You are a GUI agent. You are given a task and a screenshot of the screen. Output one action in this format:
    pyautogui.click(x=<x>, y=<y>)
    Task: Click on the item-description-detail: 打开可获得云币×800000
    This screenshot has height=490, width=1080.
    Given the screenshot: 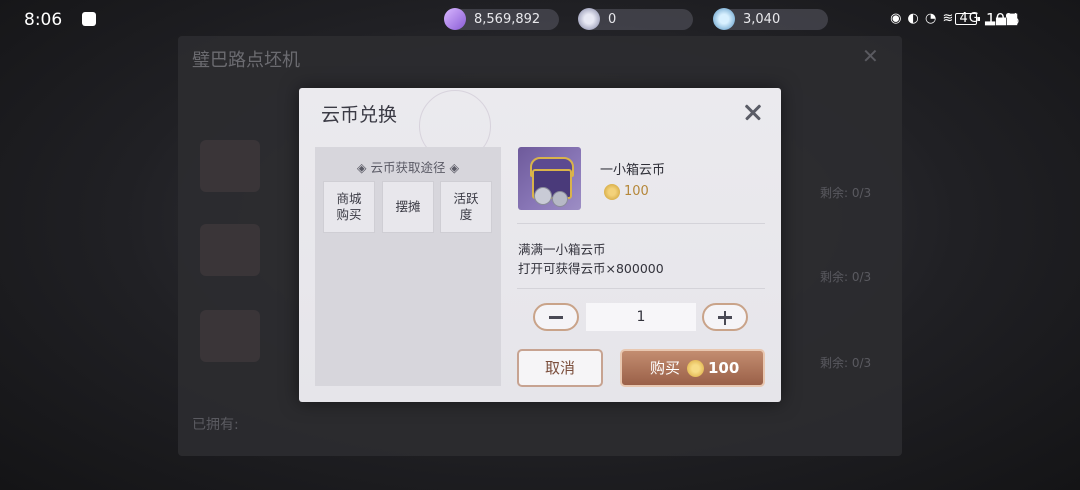 What is the action you would take?
    pyautogui.click(x=591, y=268)
    